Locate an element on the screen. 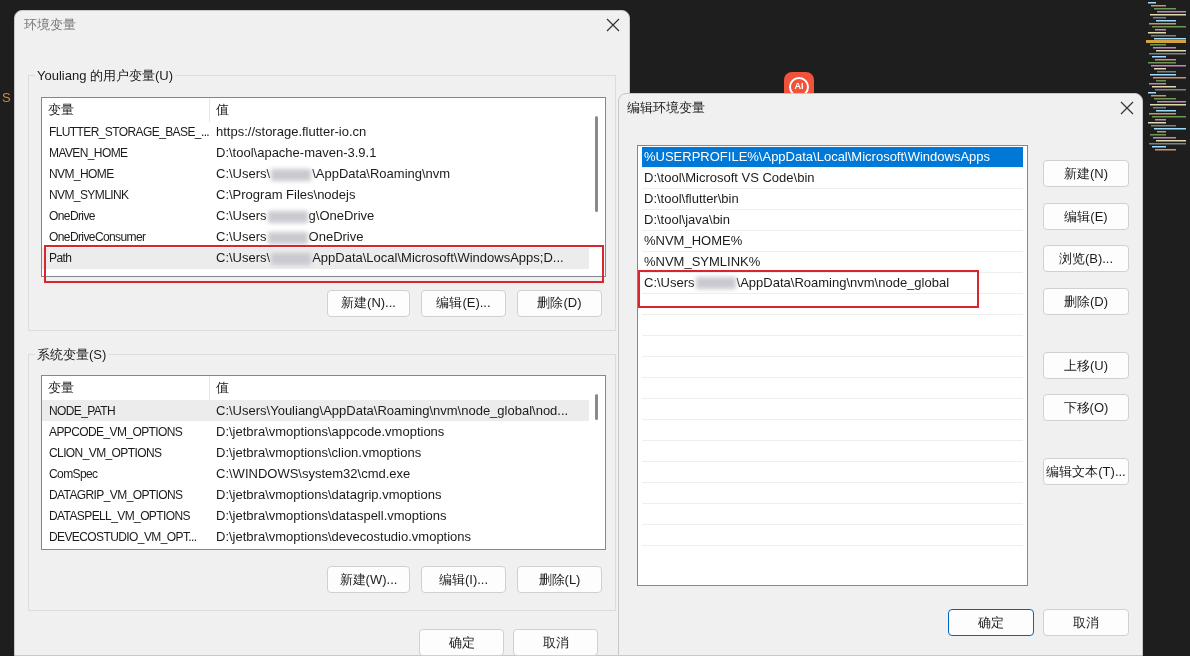 The width and height of the screenshot is (1190, 656). variable-value: https://storage.flutter-io.cn is located at coordinates (291, 132).